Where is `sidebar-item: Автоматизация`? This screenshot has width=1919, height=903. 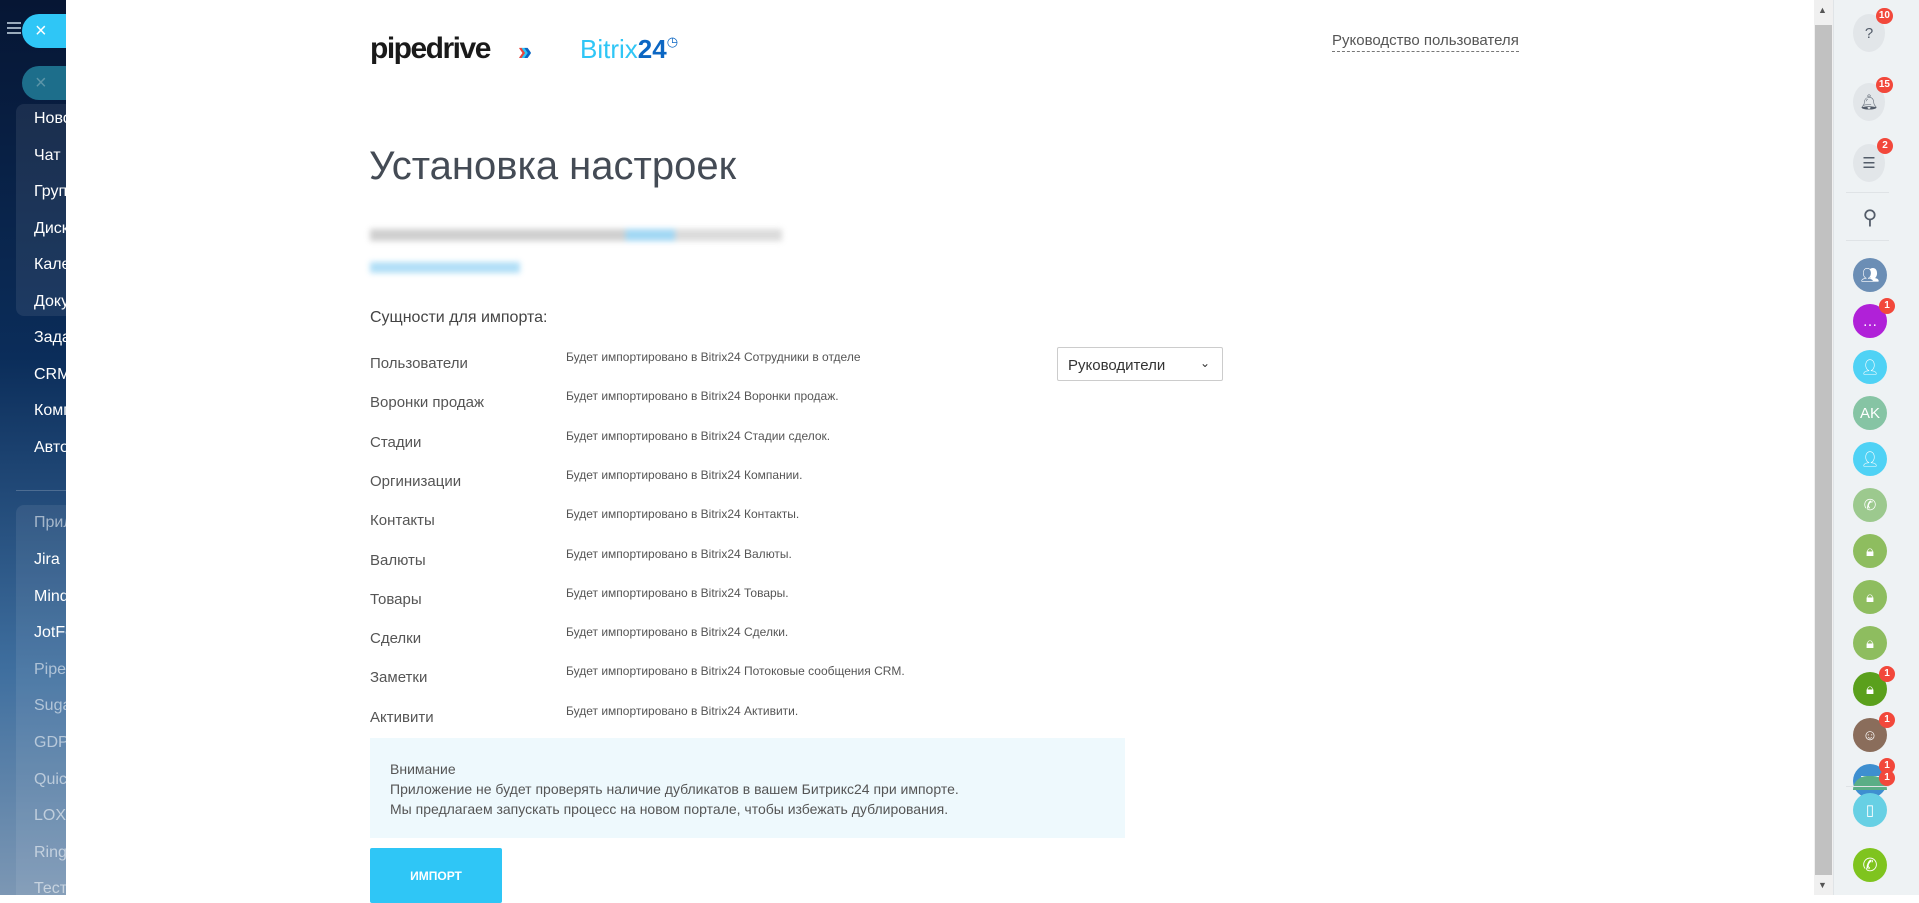 sidebar-item: Автоматизация is located at coordinates (50, 448).